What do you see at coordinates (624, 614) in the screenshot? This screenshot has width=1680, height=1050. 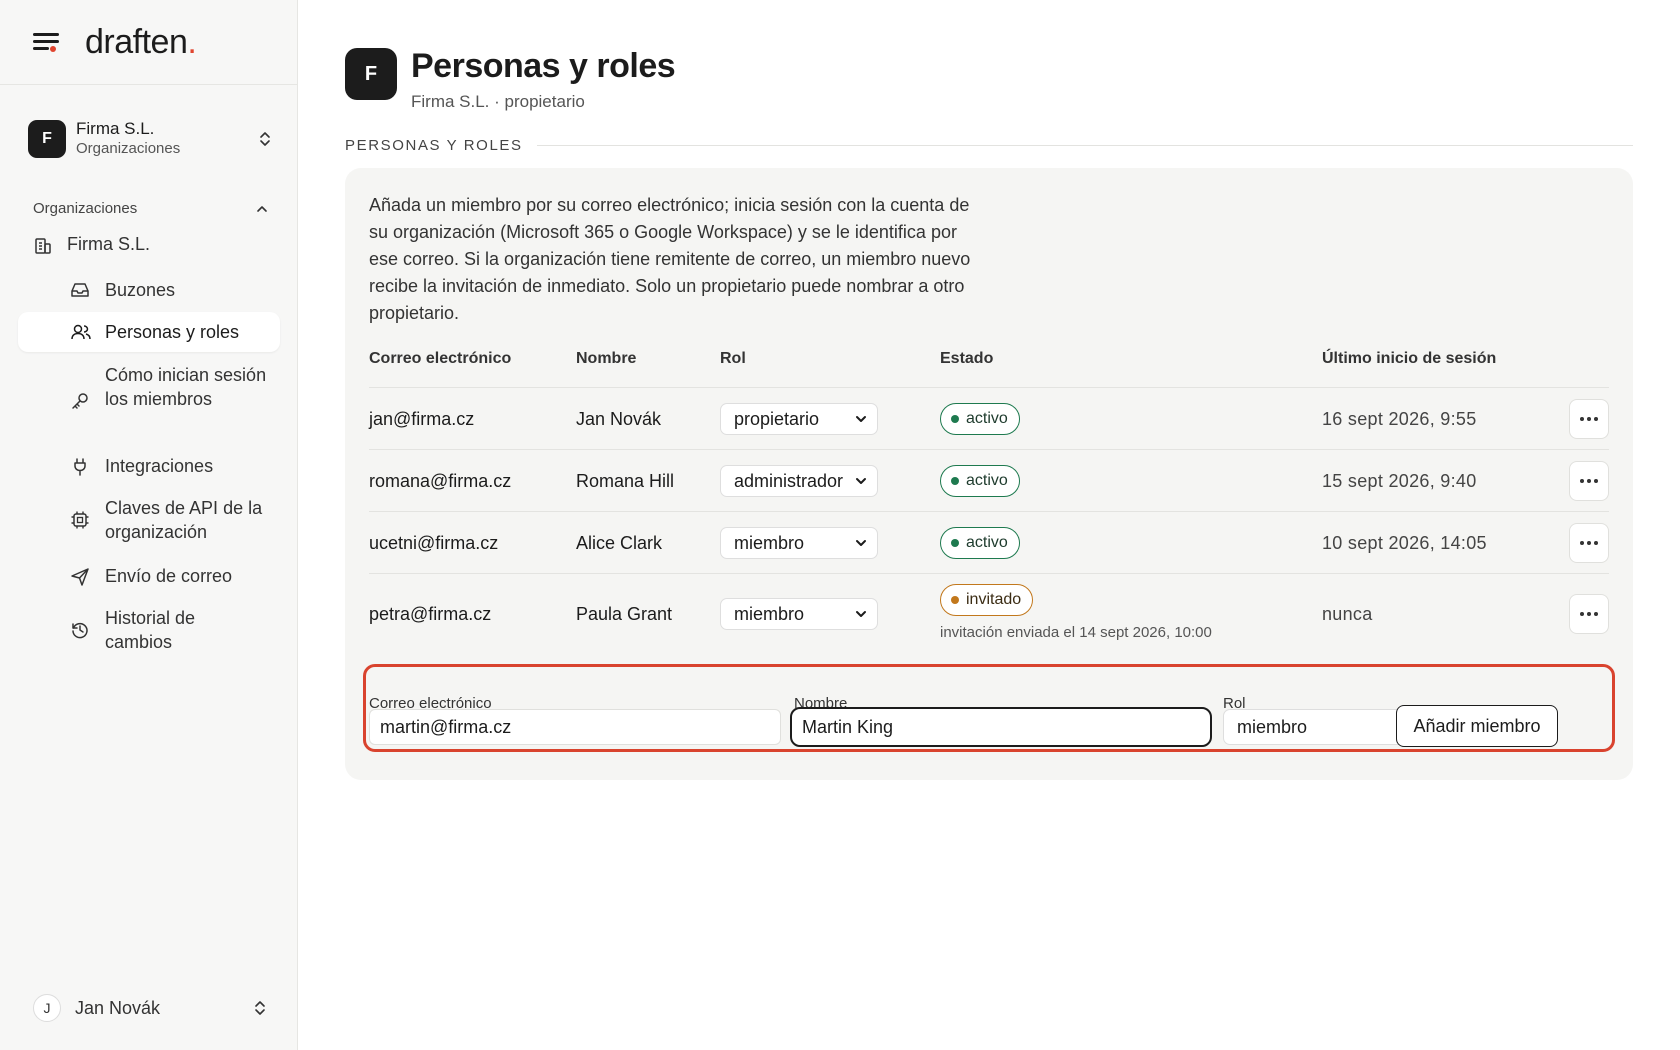 I see `member-name: Paula Grant` at bounding box center [624, 614].